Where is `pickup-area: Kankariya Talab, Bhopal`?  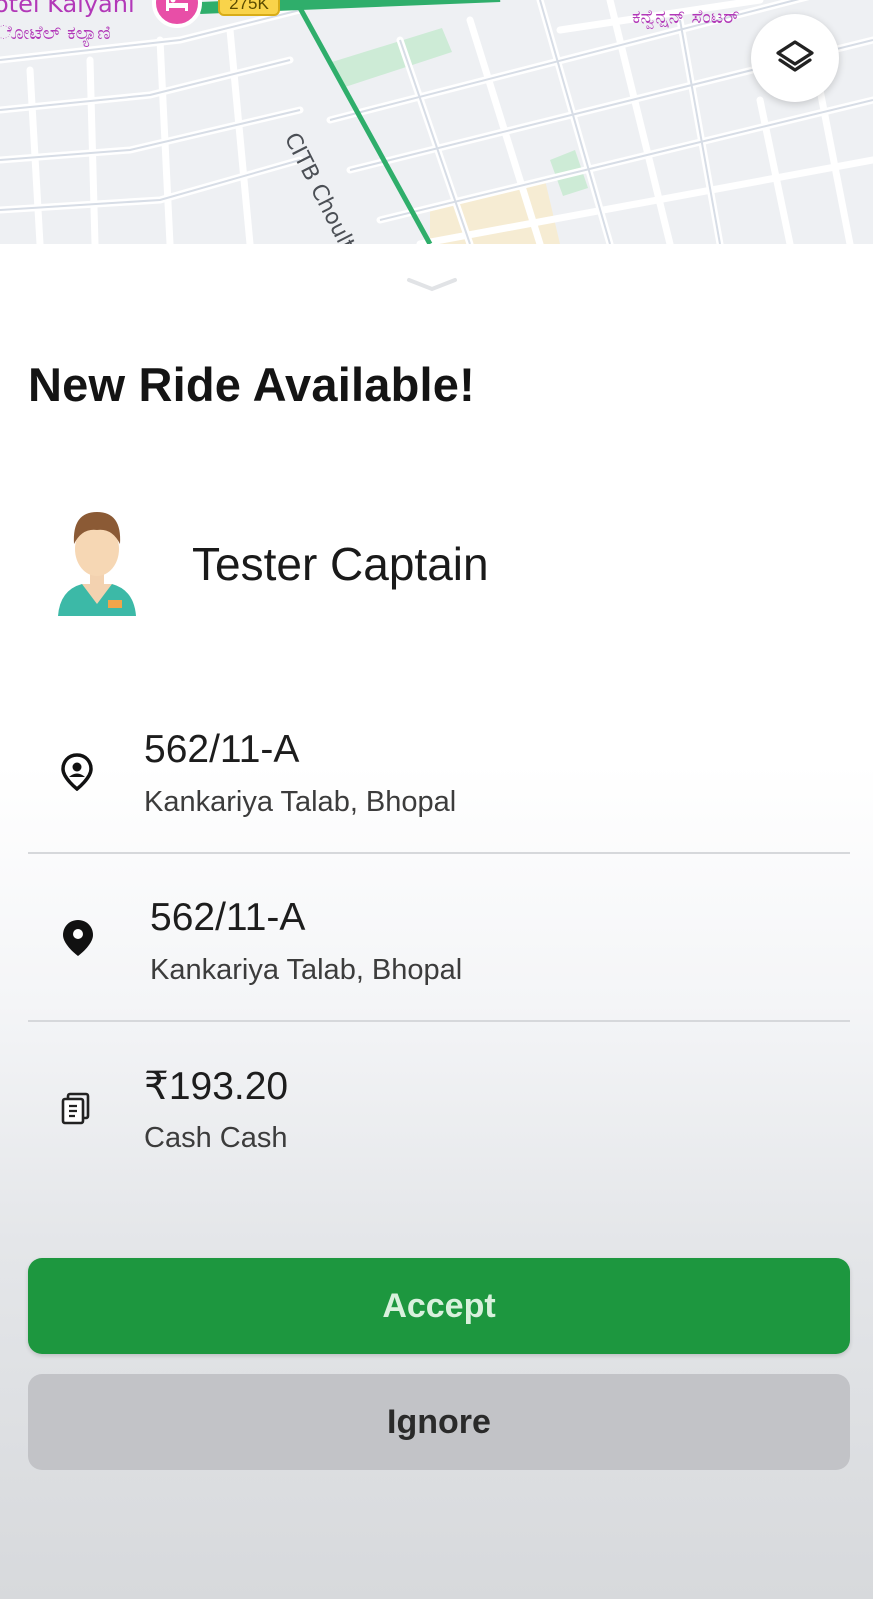 pickup-area: Kankariya Talab, Bhopal is located at coordinates (300, 802).